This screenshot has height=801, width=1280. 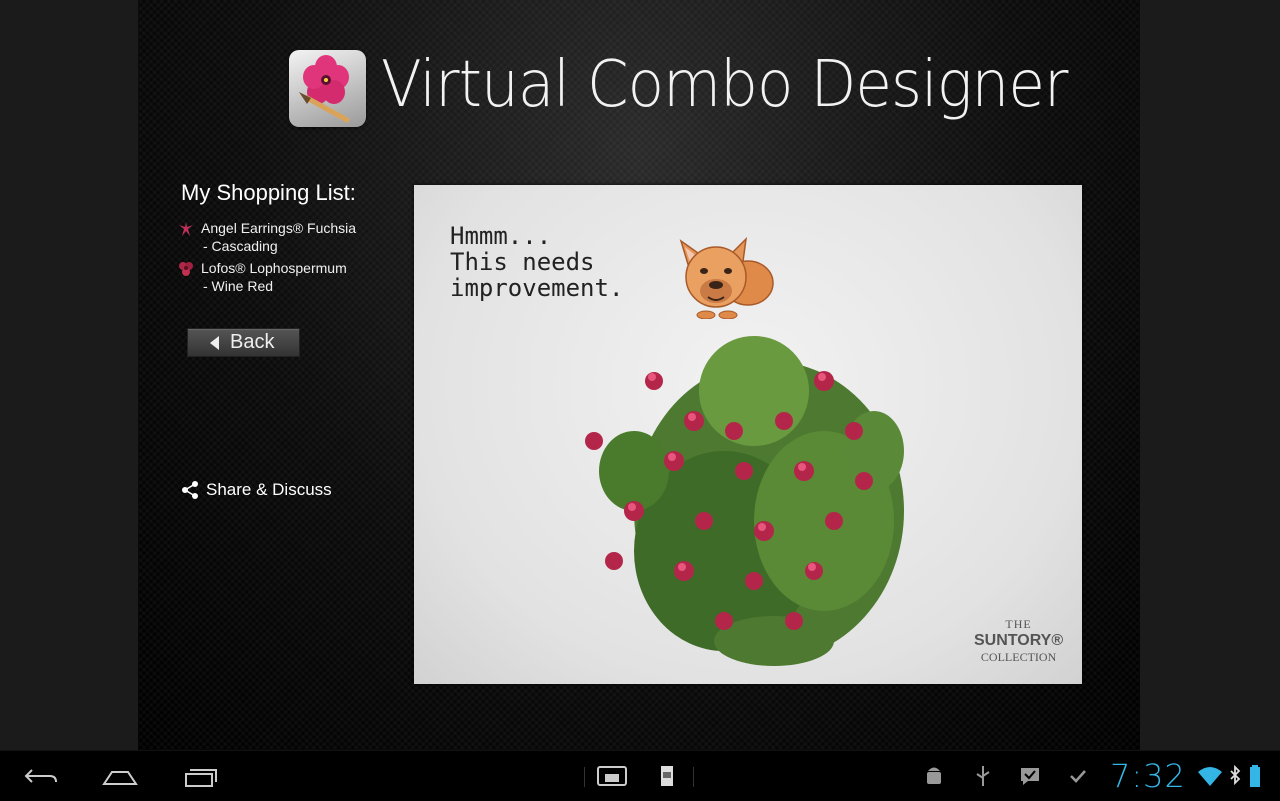 What do you see at coordinates (186, 229) in the screenshot?
I see `fuchsia-flower-icon` at bounding box center [186, 229].